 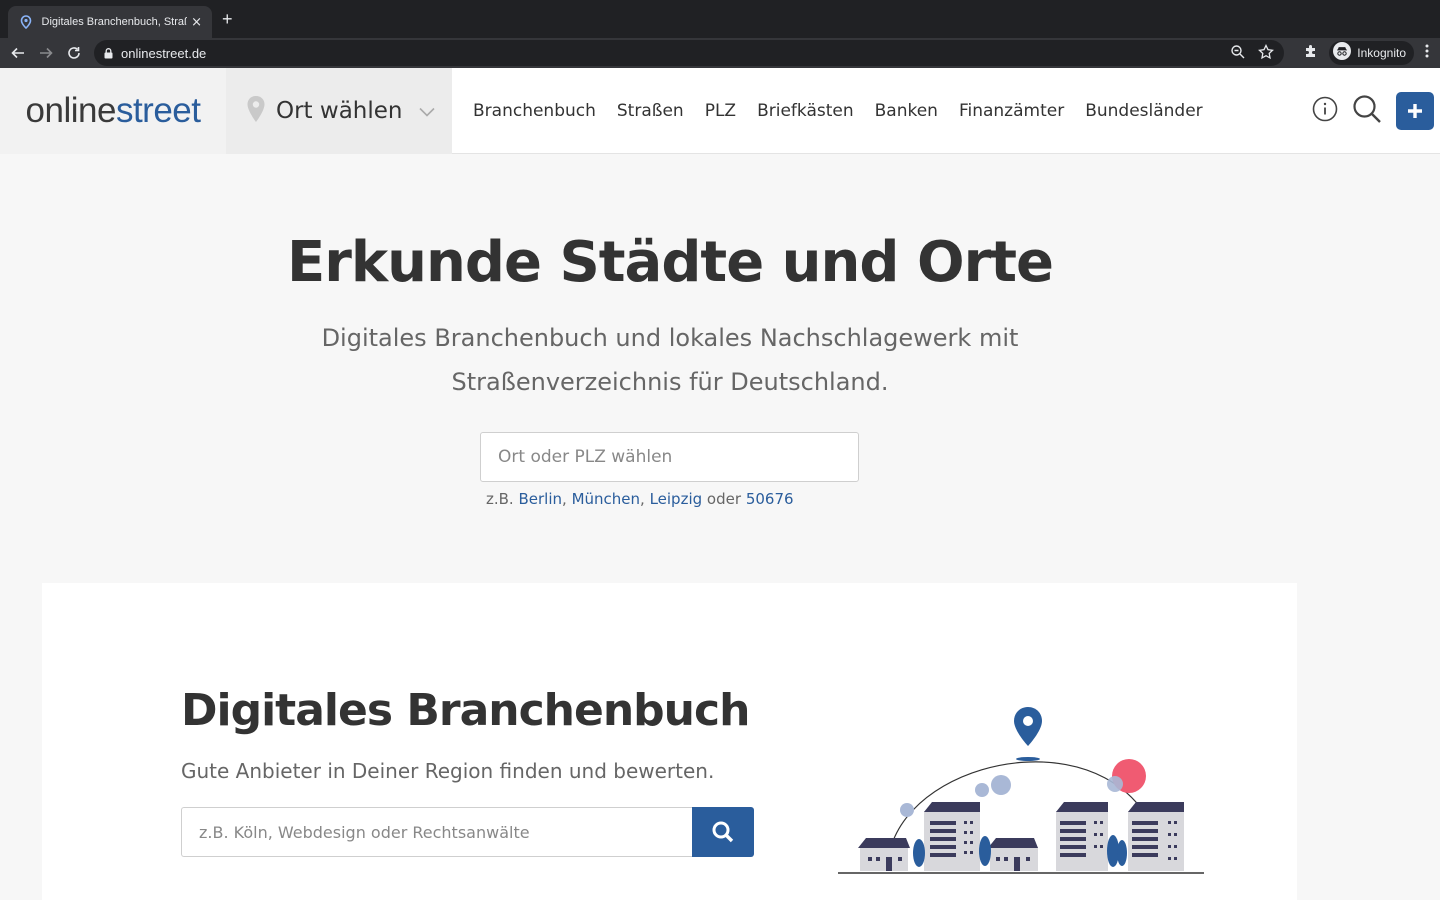 I want to click on example-link-50676: 50676, so click(x=770, y=499).